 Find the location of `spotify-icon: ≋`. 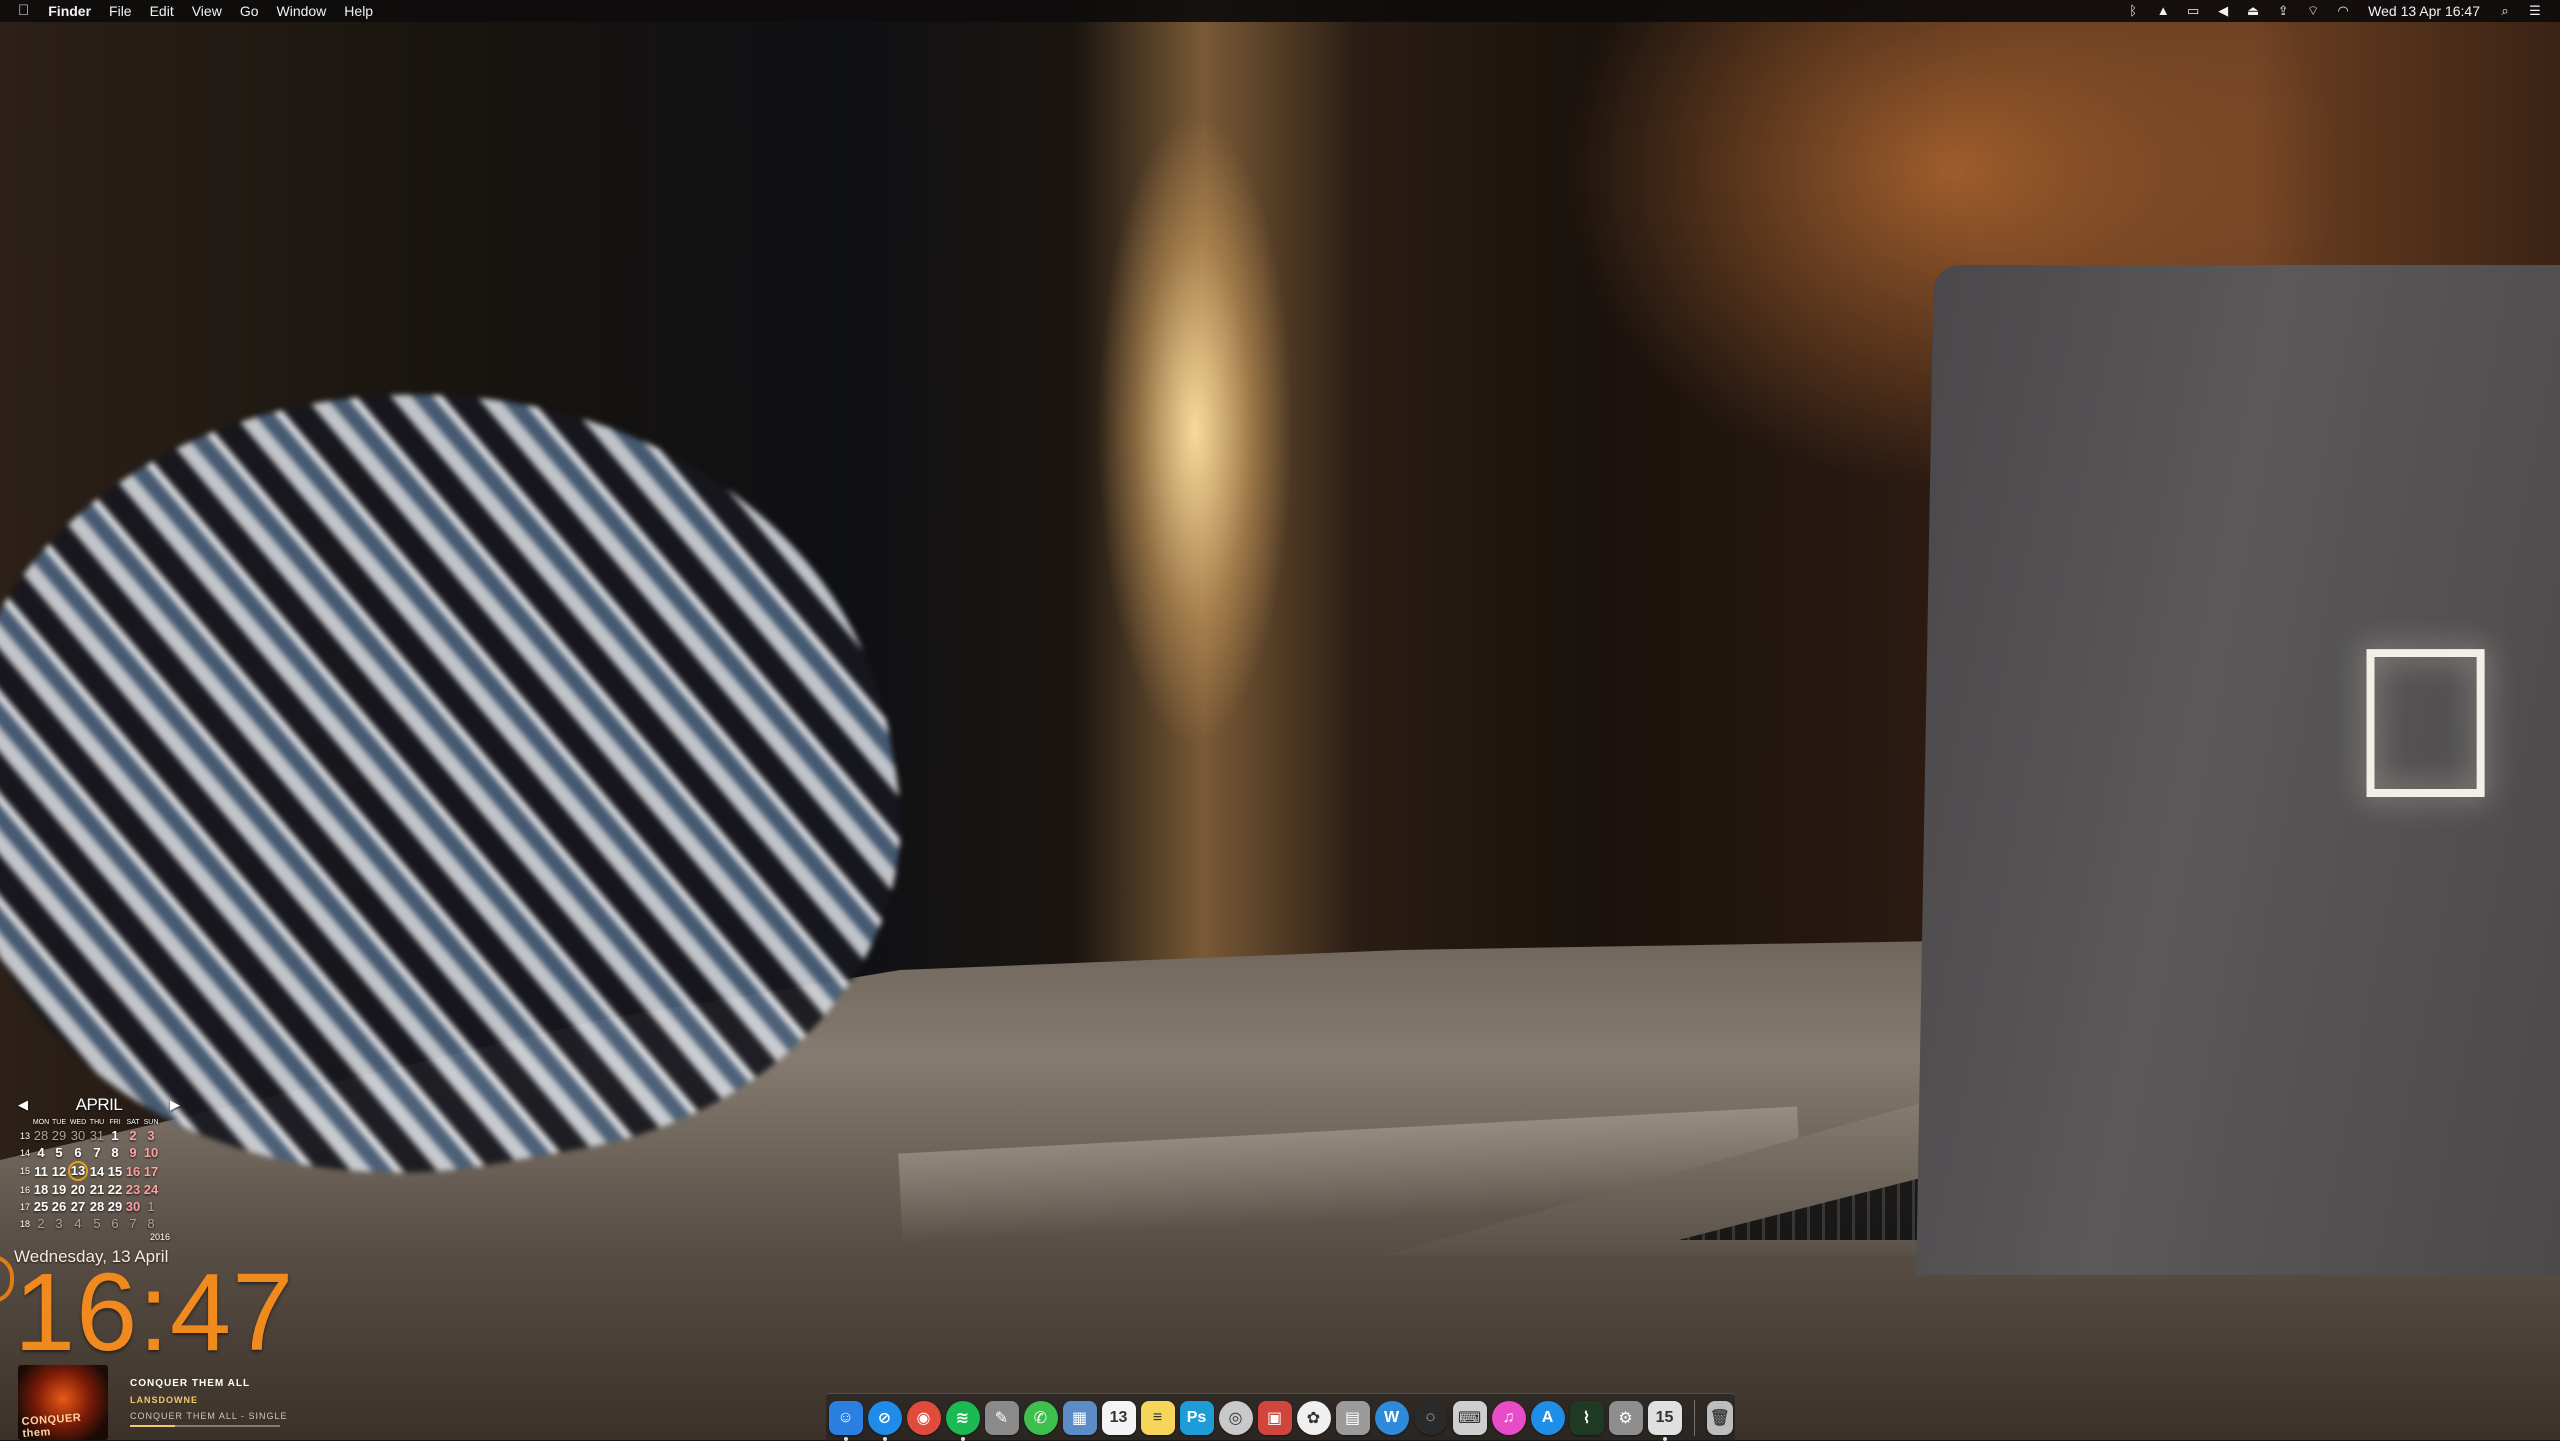

spotify-icon: ≋ is located at coordinates (962, 1420).